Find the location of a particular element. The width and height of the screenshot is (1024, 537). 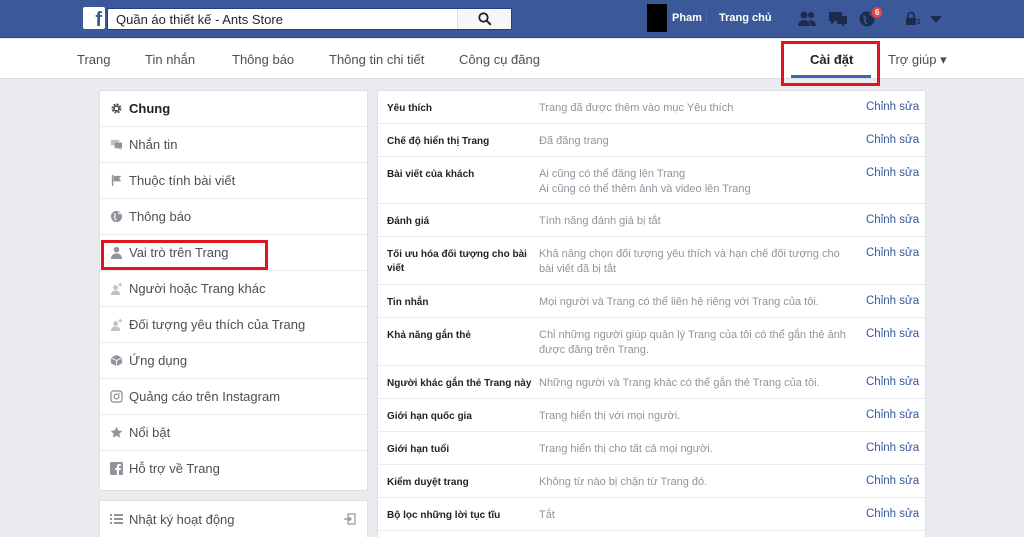

sidebar-item-label: Người hoặc Trang khác is located at coordinates (197, 288).